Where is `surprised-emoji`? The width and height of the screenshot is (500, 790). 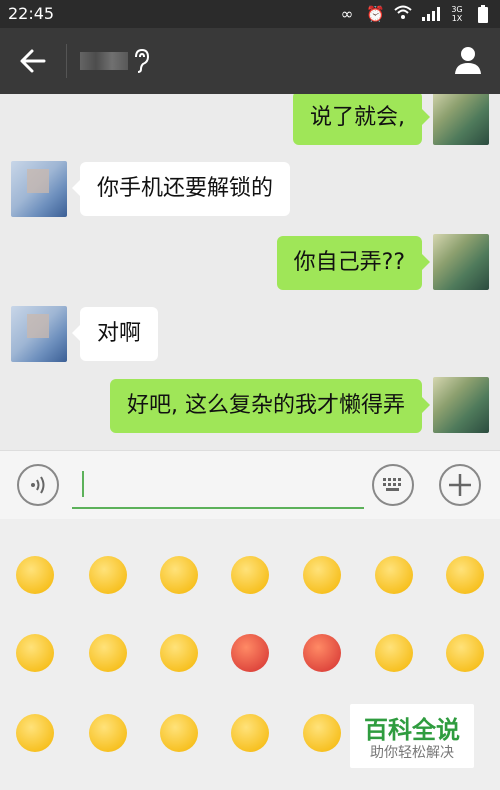
surprised-emoji is located at coordinates (35, 733).